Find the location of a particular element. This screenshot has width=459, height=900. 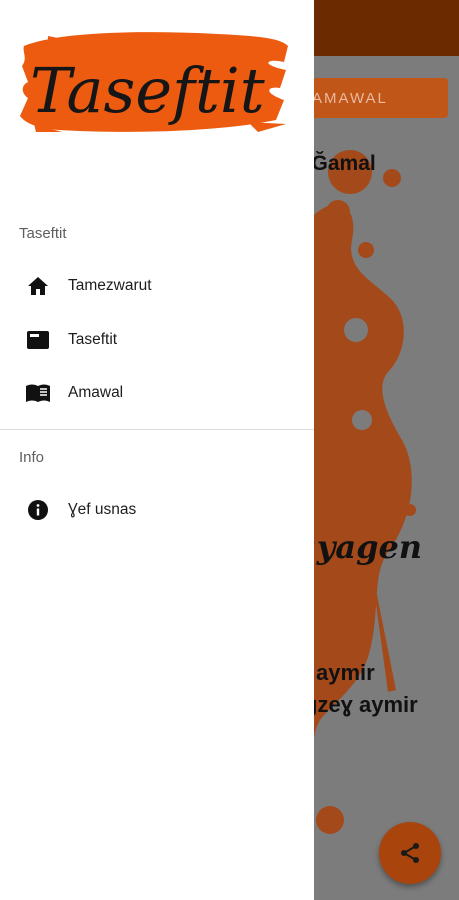

book-icon is located at coordinates (38, 393).